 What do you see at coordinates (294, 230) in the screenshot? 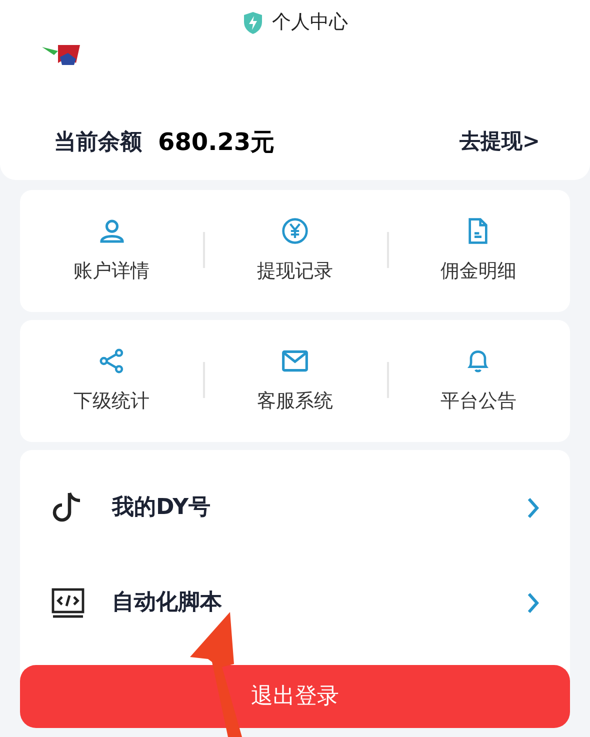
I see `yuan-icon` at bounding box center [294, 230].